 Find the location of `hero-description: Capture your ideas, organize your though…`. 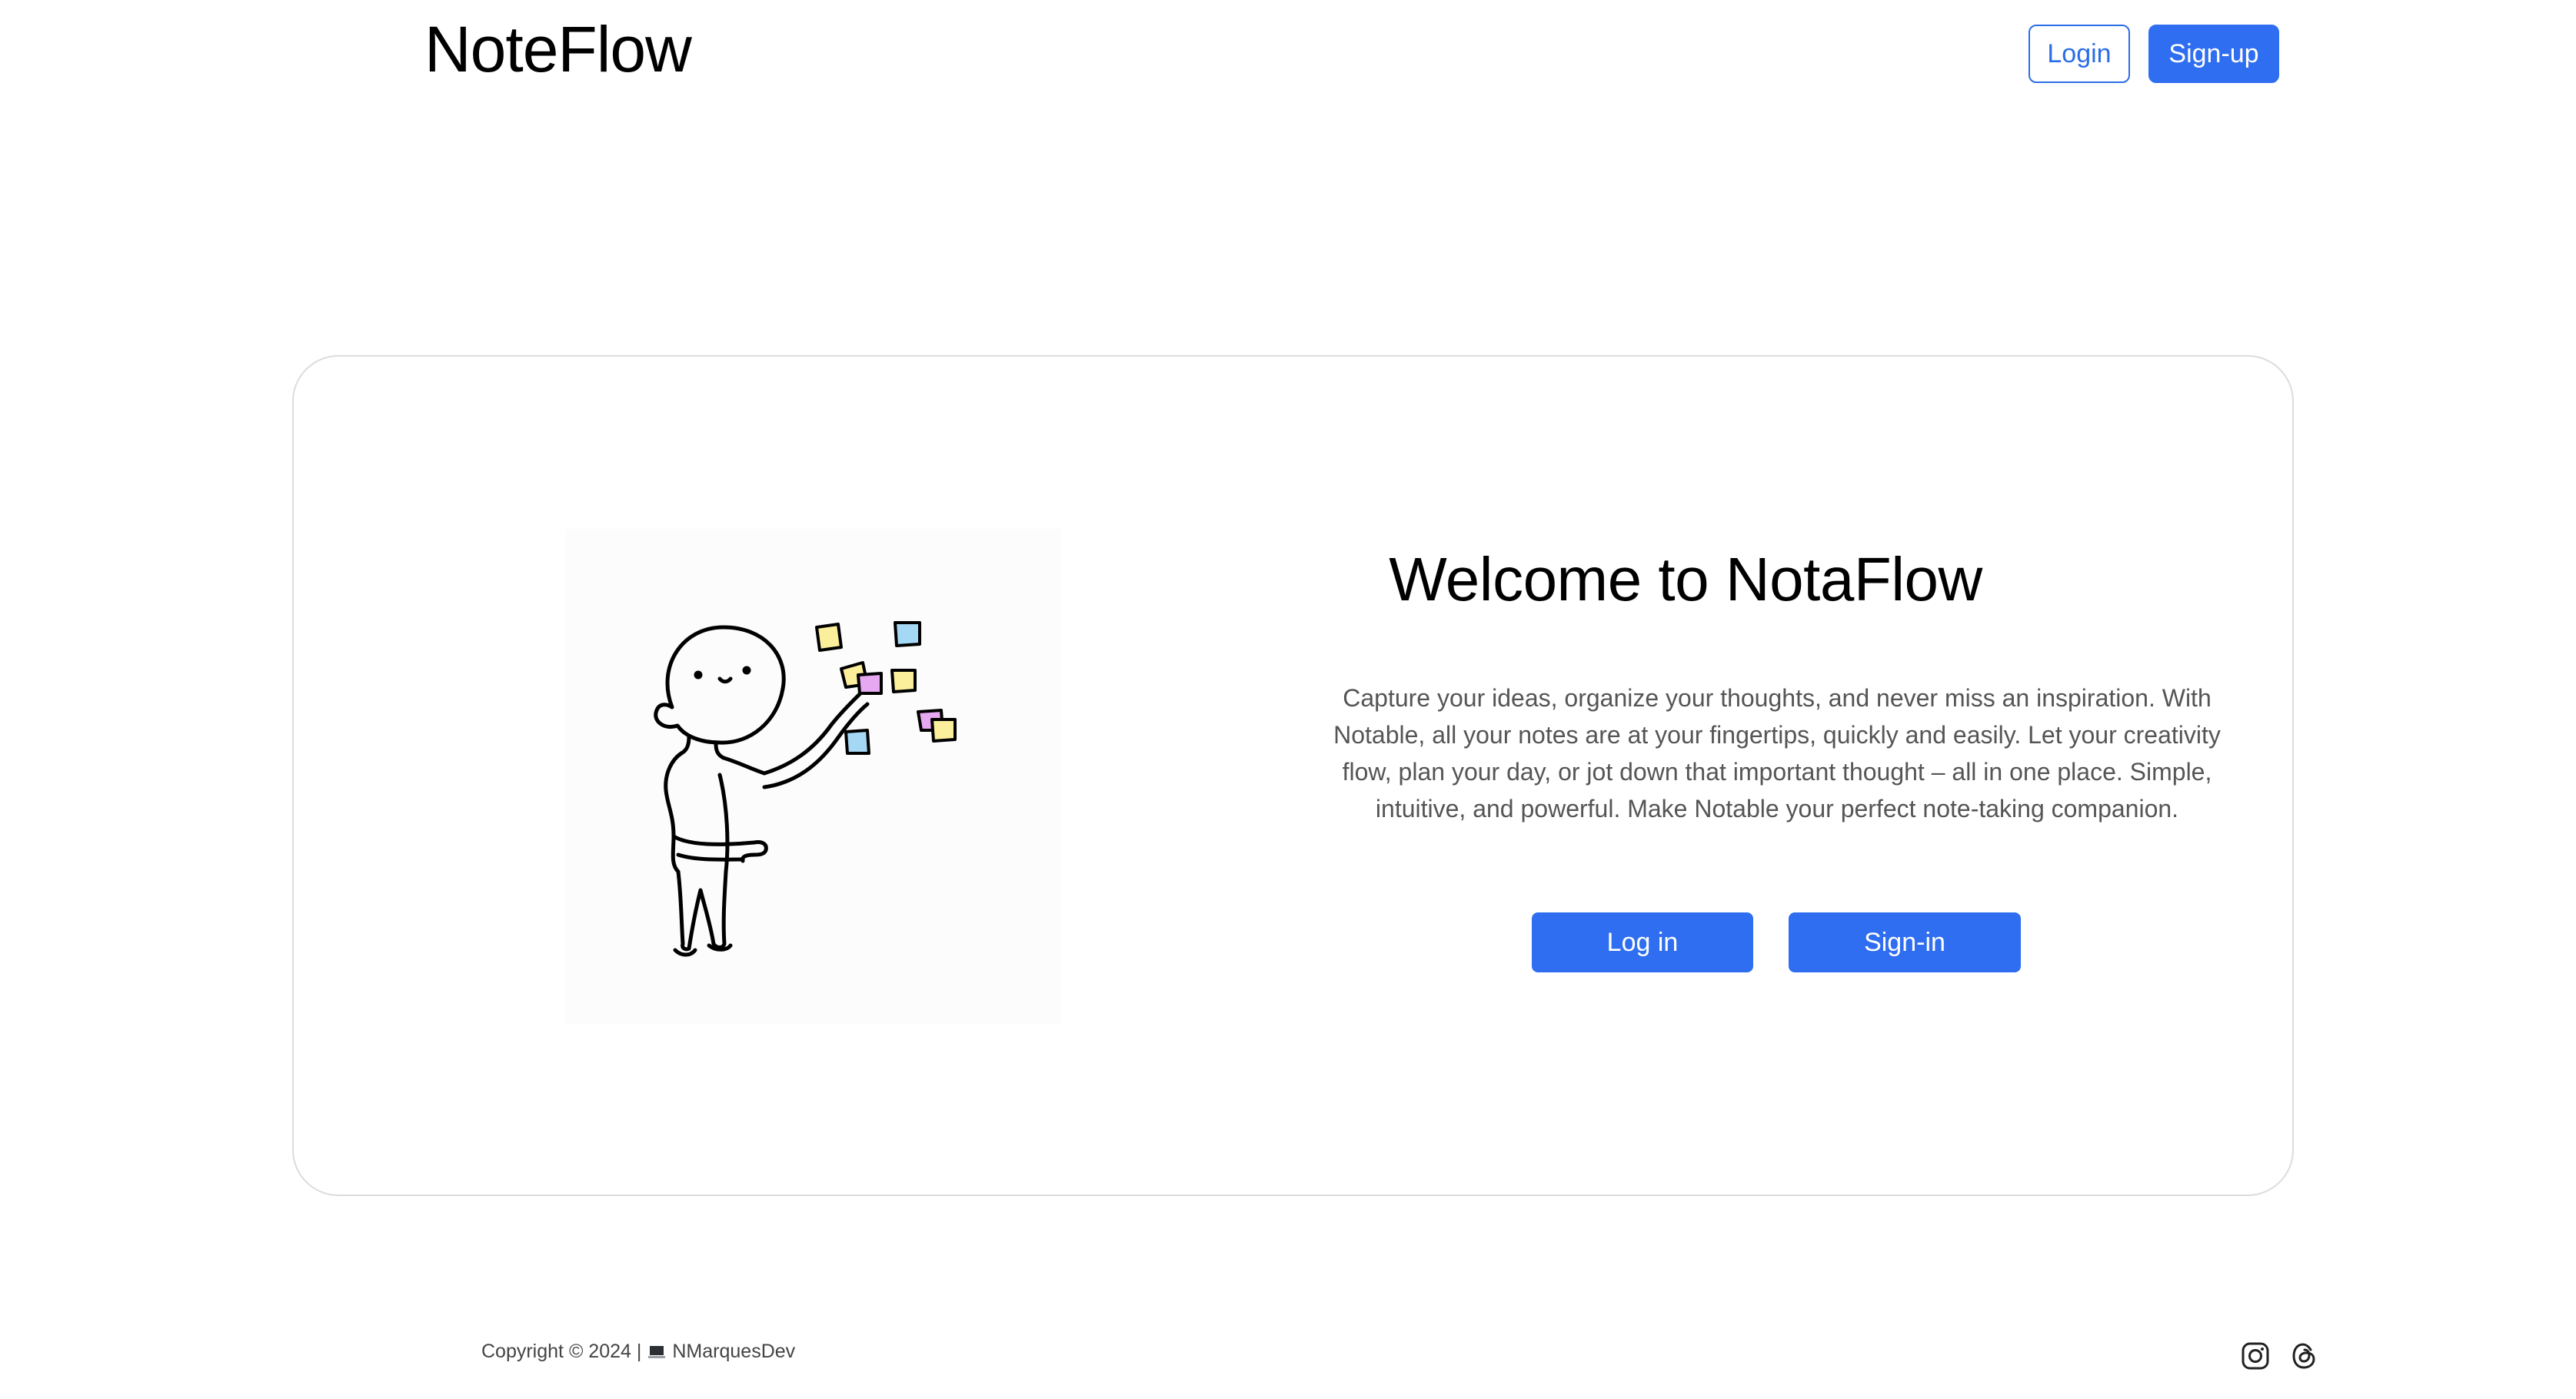

hero-description: Capture your ideas, organize your though… is located at coordinates (1777, 753).